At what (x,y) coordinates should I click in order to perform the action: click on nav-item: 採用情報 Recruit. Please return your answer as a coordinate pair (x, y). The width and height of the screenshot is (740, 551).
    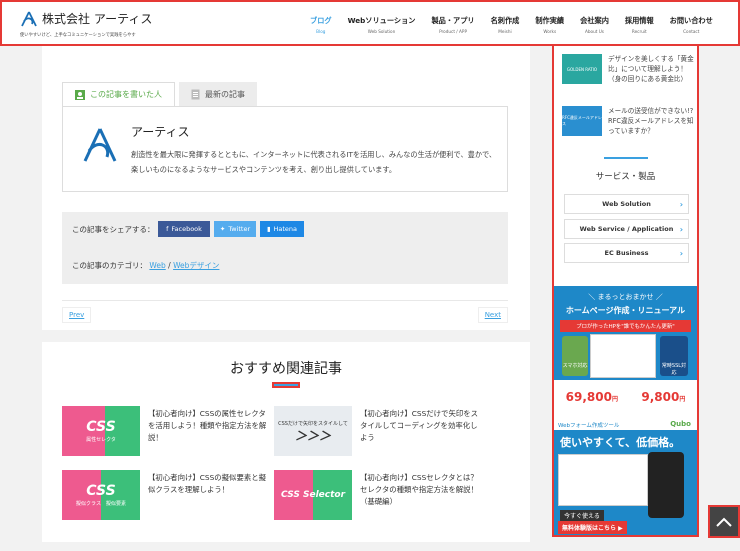
    Looking at the image, I should click on (639, 25).